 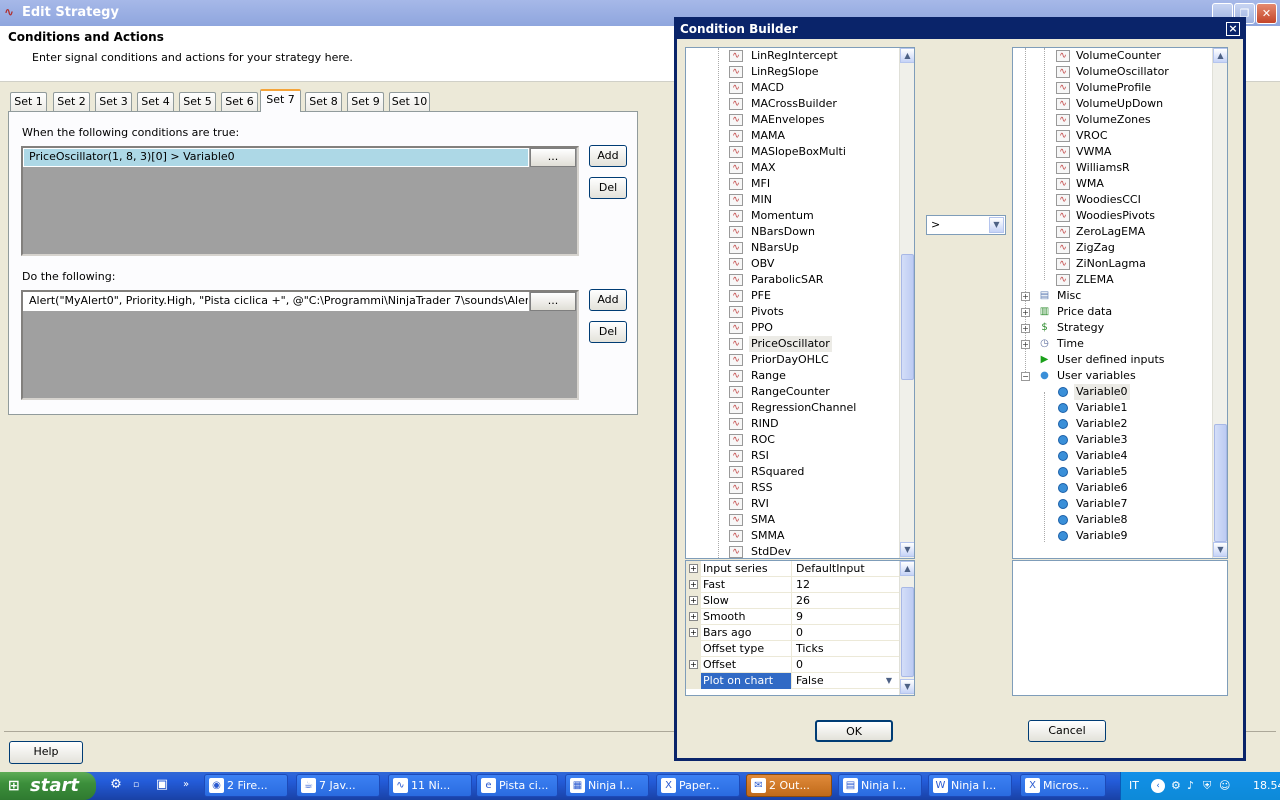 What do you see at coordinates (1219, 303) in the screenshot?
I see `right-tree-scrollbar: ▲ ▼` at bounding box center [1219, 303].